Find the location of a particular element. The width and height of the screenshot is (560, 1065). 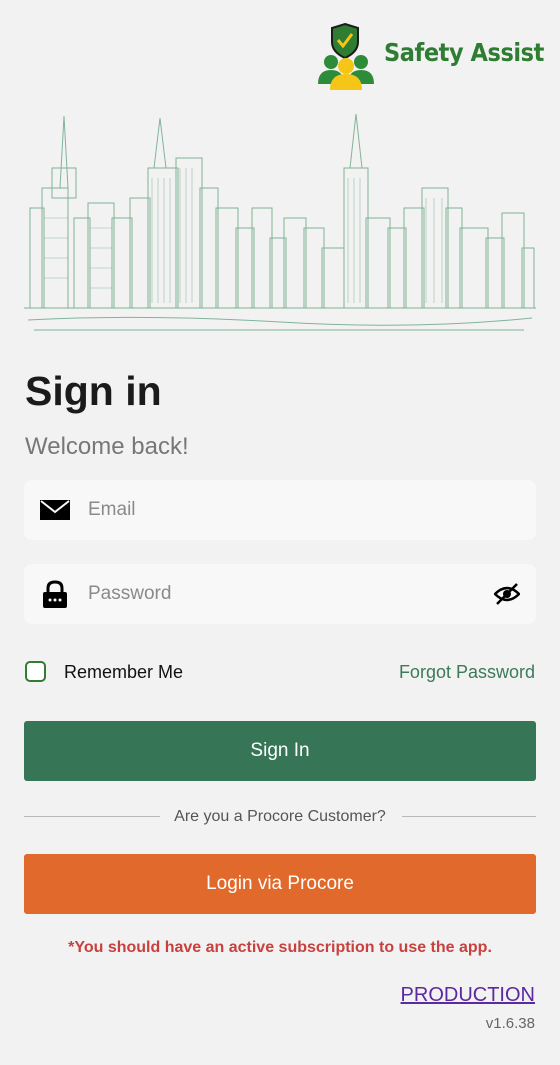

environment-link: PRODUCTION is located at coordinates (468, 995).